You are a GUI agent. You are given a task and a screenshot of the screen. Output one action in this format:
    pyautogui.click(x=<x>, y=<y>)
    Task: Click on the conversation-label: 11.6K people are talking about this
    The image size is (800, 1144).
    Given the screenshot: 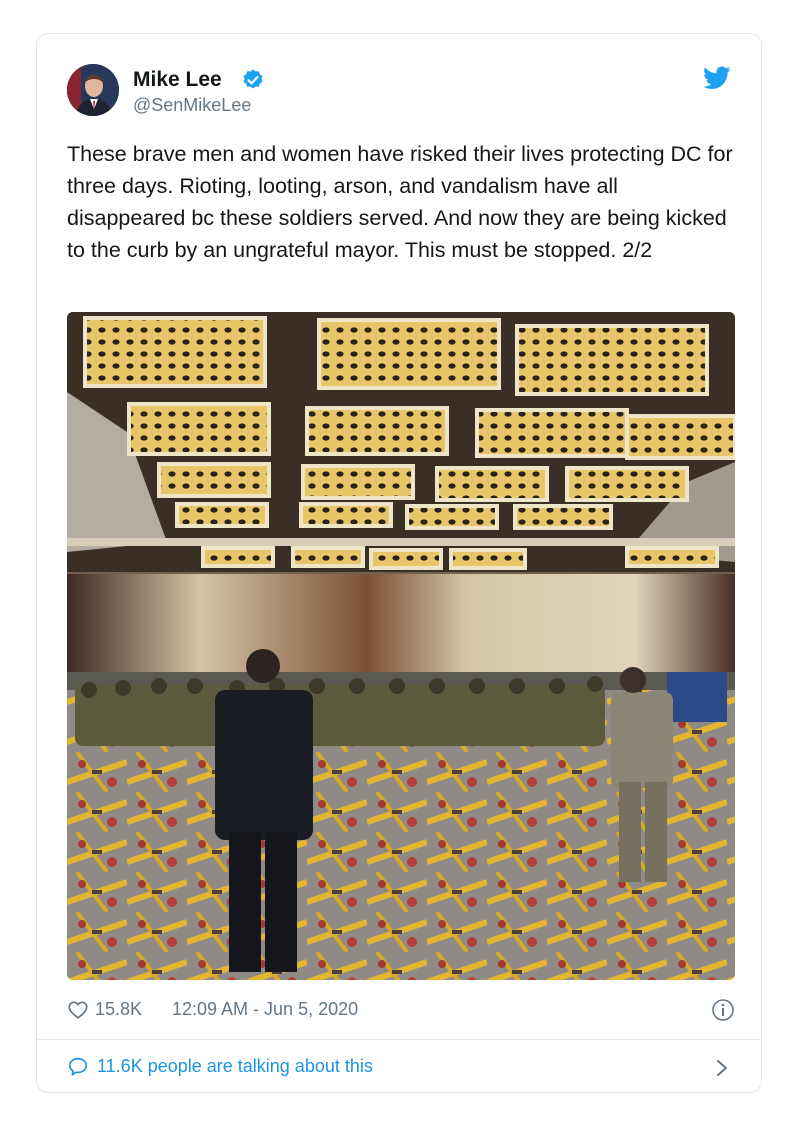 What is the action you would take?
    pyautogui.click(x=235, y=1066)
    